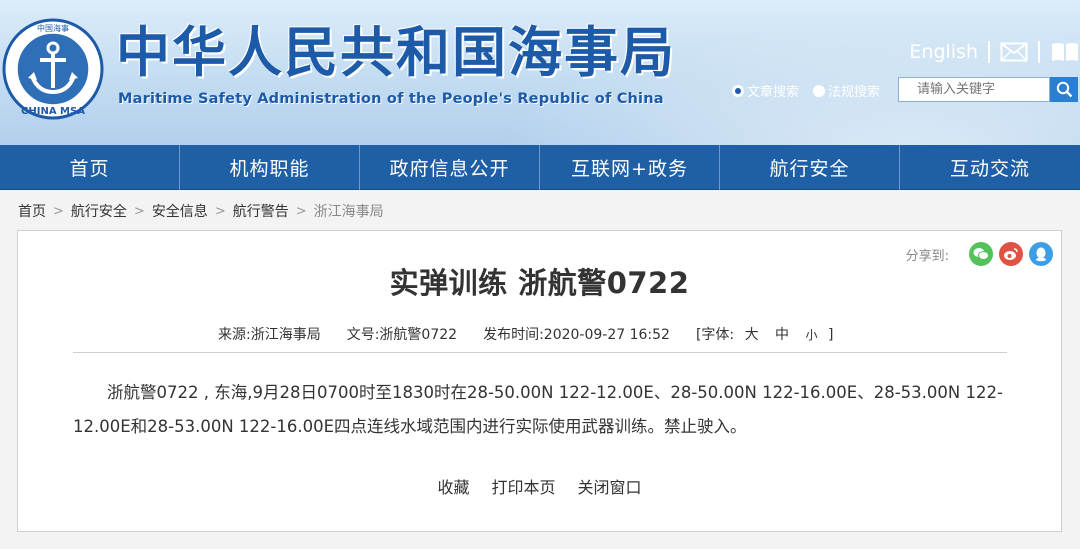 This screenshot has height=549, width=1080. Describe the element at coordinates (812, 335) in the screenshot. I see `font-size-small: 小` at that location.